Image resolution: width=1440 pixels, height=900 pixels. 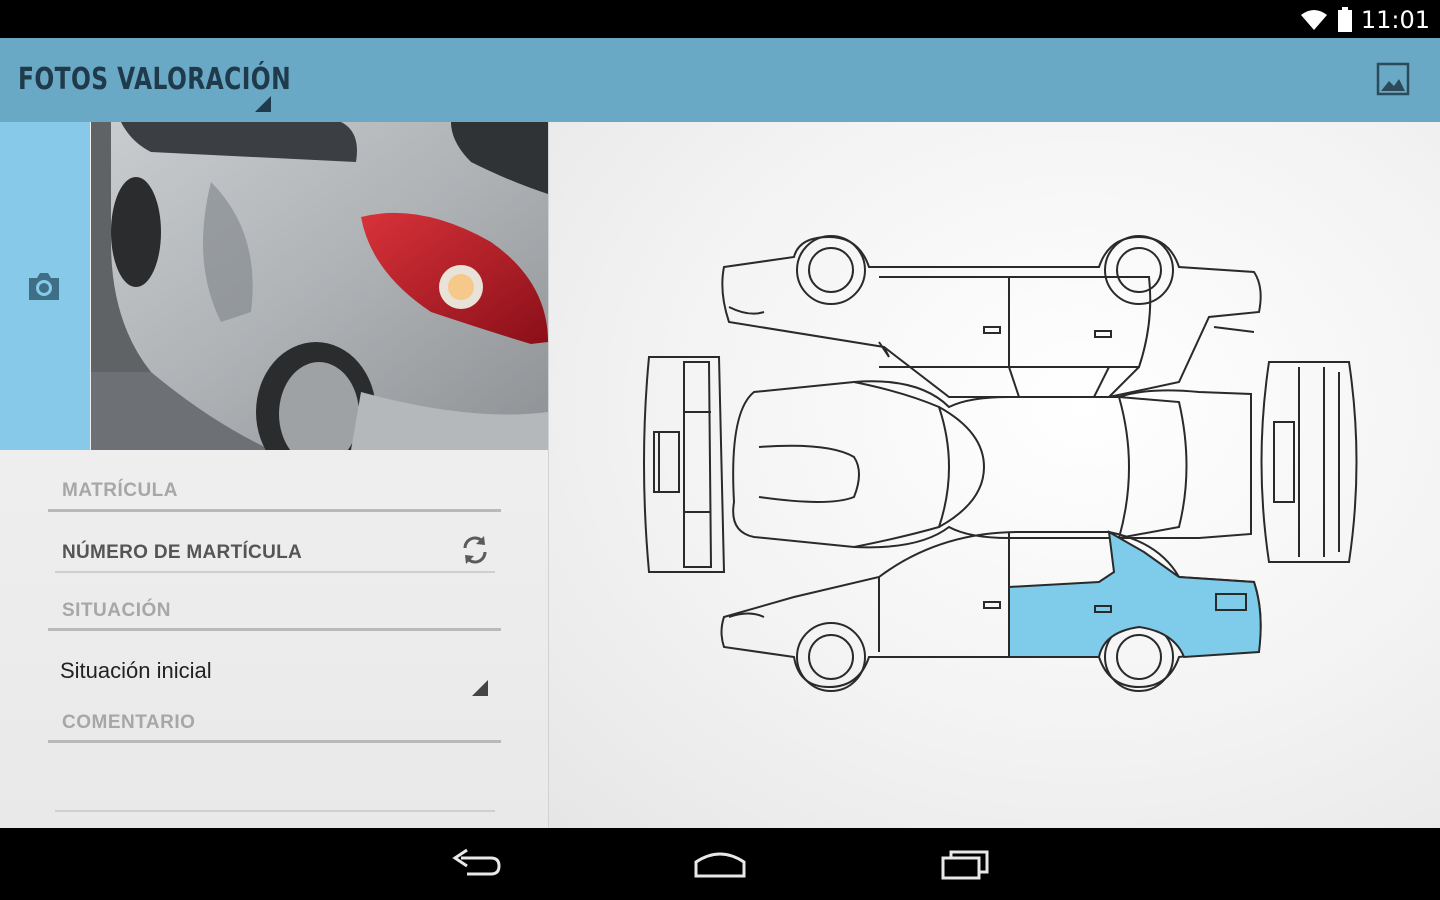 I want to click on car-left-side-view, so click(x=991, y=316).